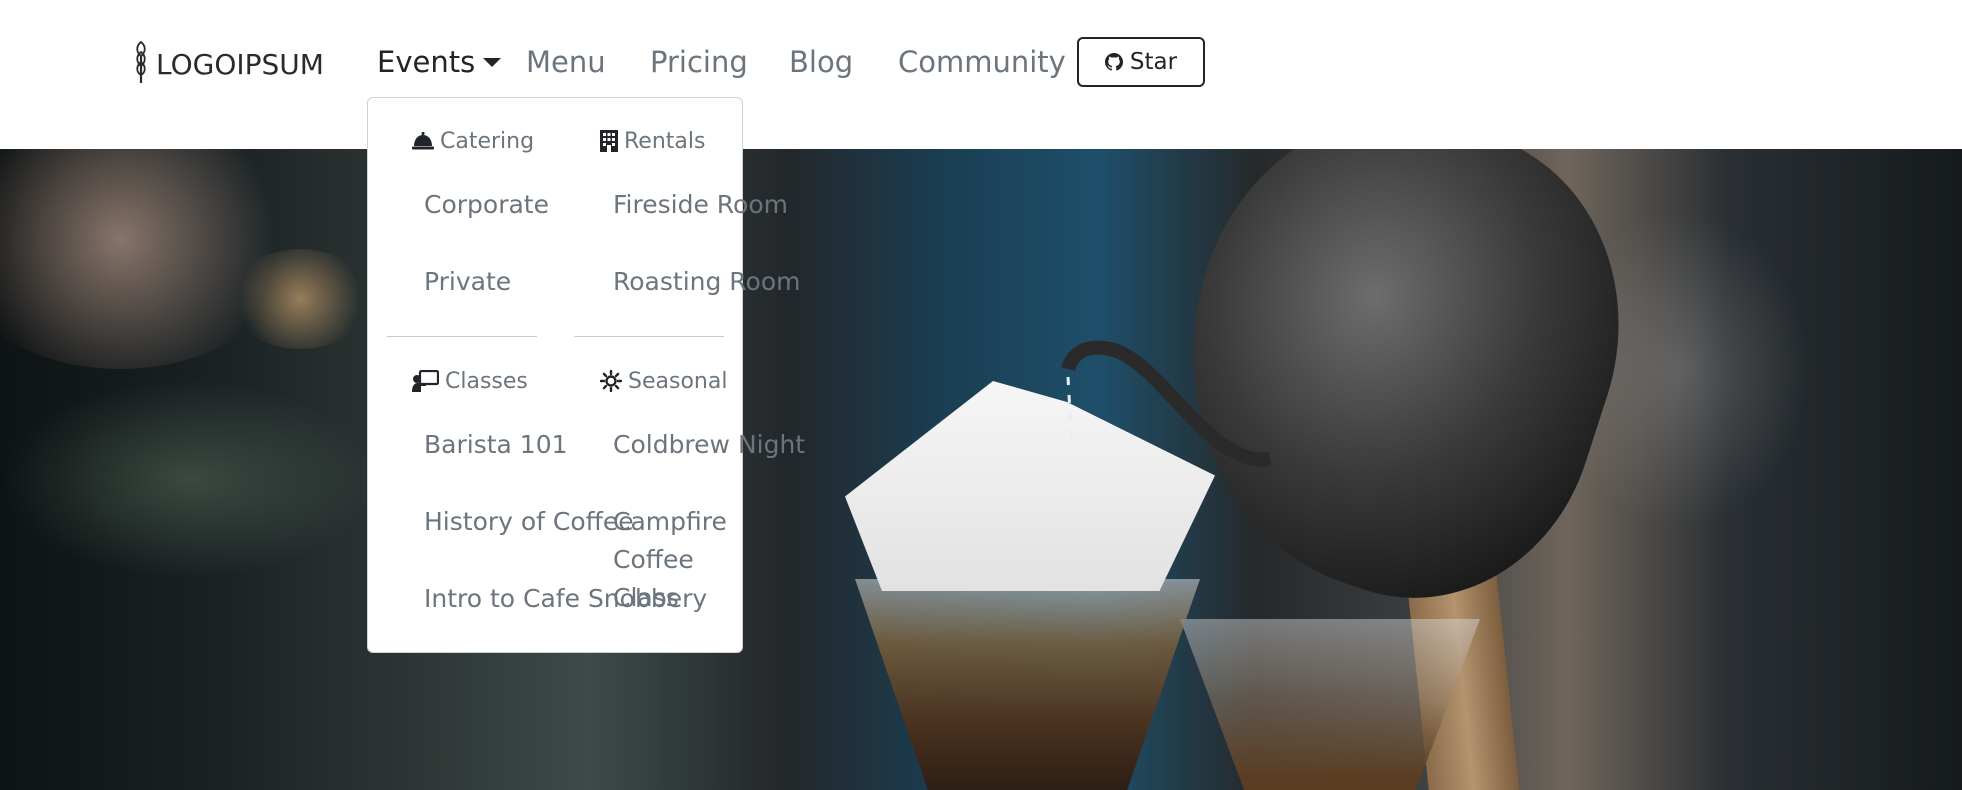  I want to click on nav-item-menu: Menu, so click(566, 62).